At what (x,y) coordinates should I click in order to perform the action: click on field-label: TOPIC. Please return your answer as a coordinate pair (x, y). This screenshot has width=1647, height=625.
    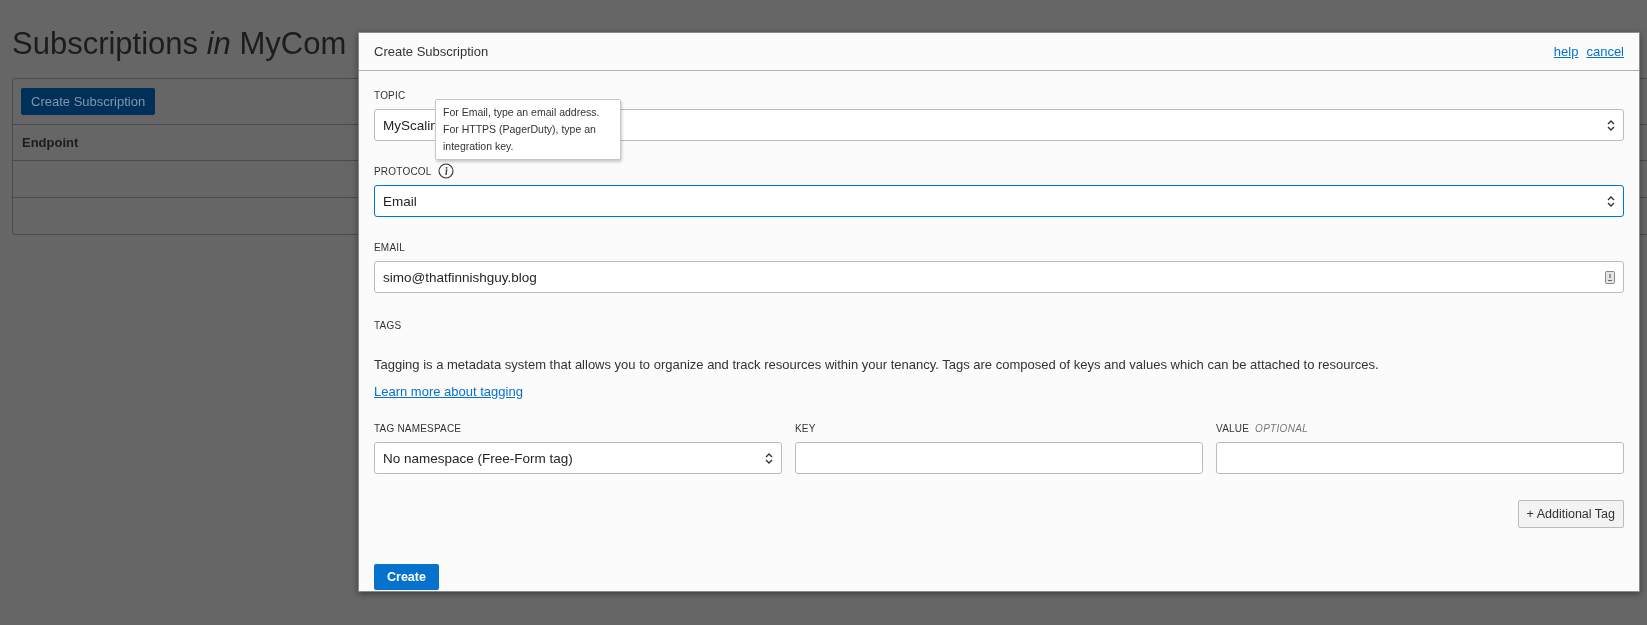
    Looking at the image, I should click on (390, 95).